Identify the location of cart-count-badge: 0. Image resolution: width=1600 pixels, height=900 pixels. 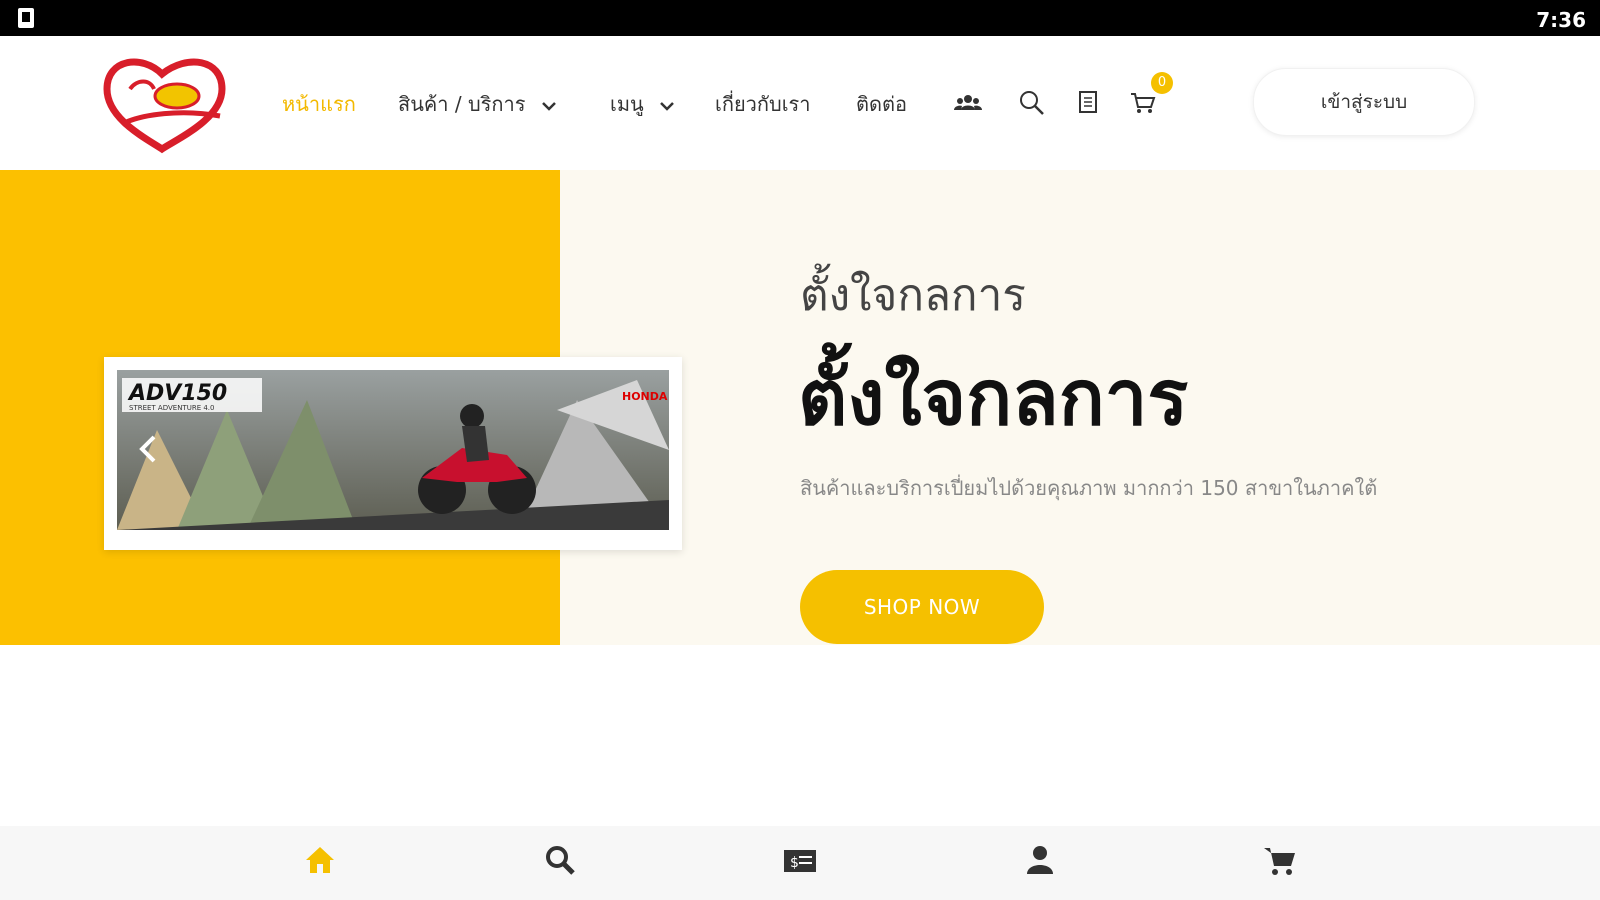
(1162, 83).